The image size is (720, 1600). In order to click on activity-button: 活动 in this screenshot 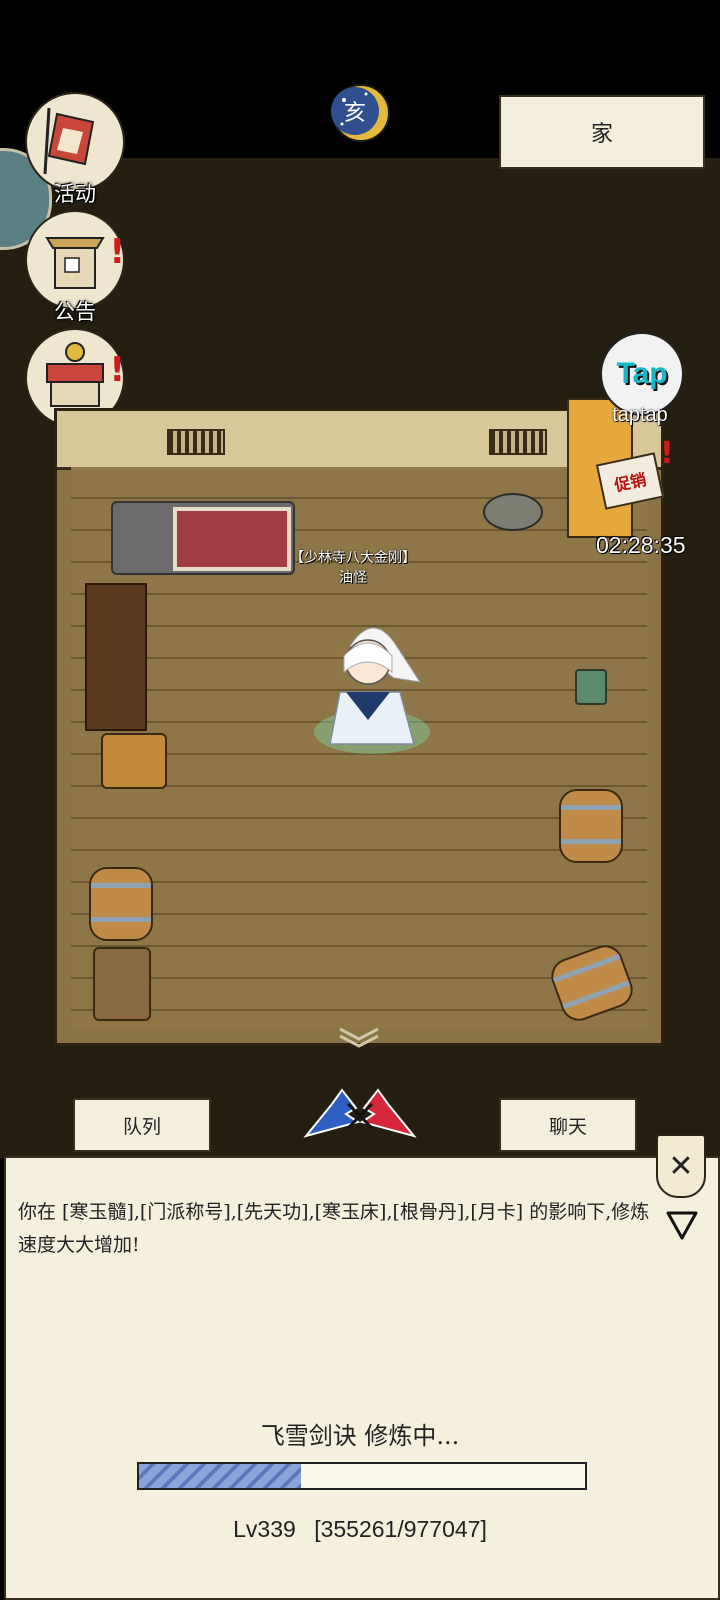, I will do `click(75, 149)`.